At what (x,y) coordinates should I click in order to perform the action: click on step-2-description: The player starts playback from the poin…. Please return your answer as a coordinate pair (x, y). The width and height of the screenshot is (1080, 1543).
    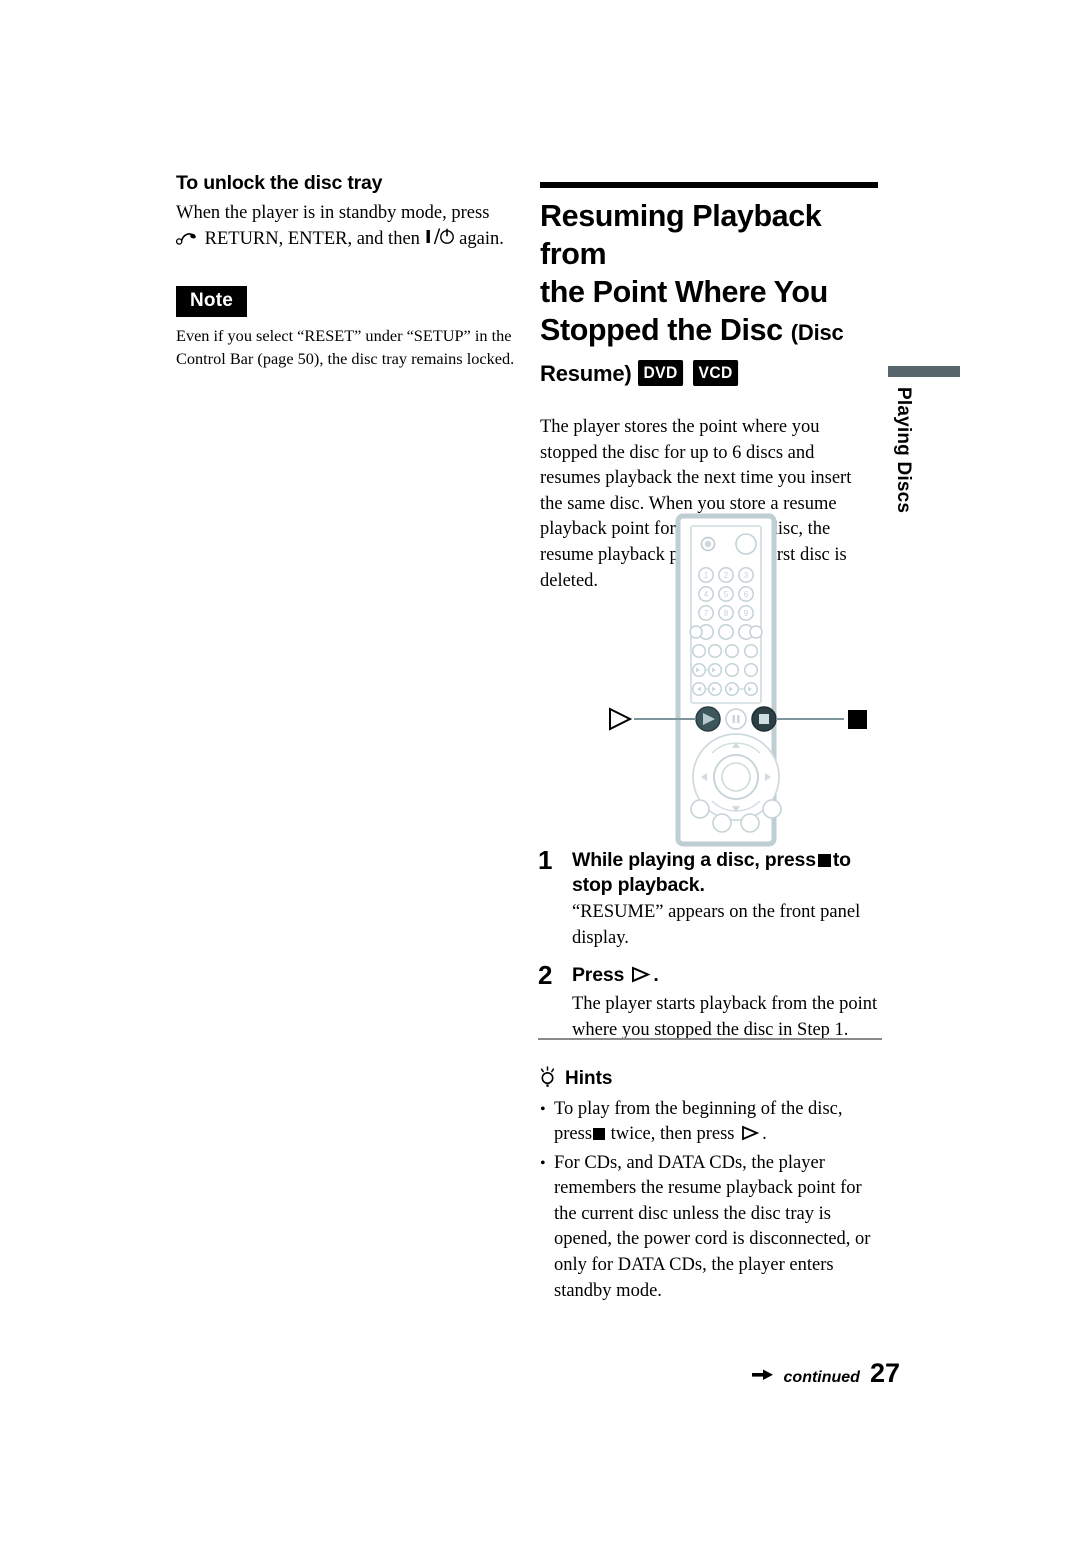
    Looking at the image, I should click on (725, 1017).